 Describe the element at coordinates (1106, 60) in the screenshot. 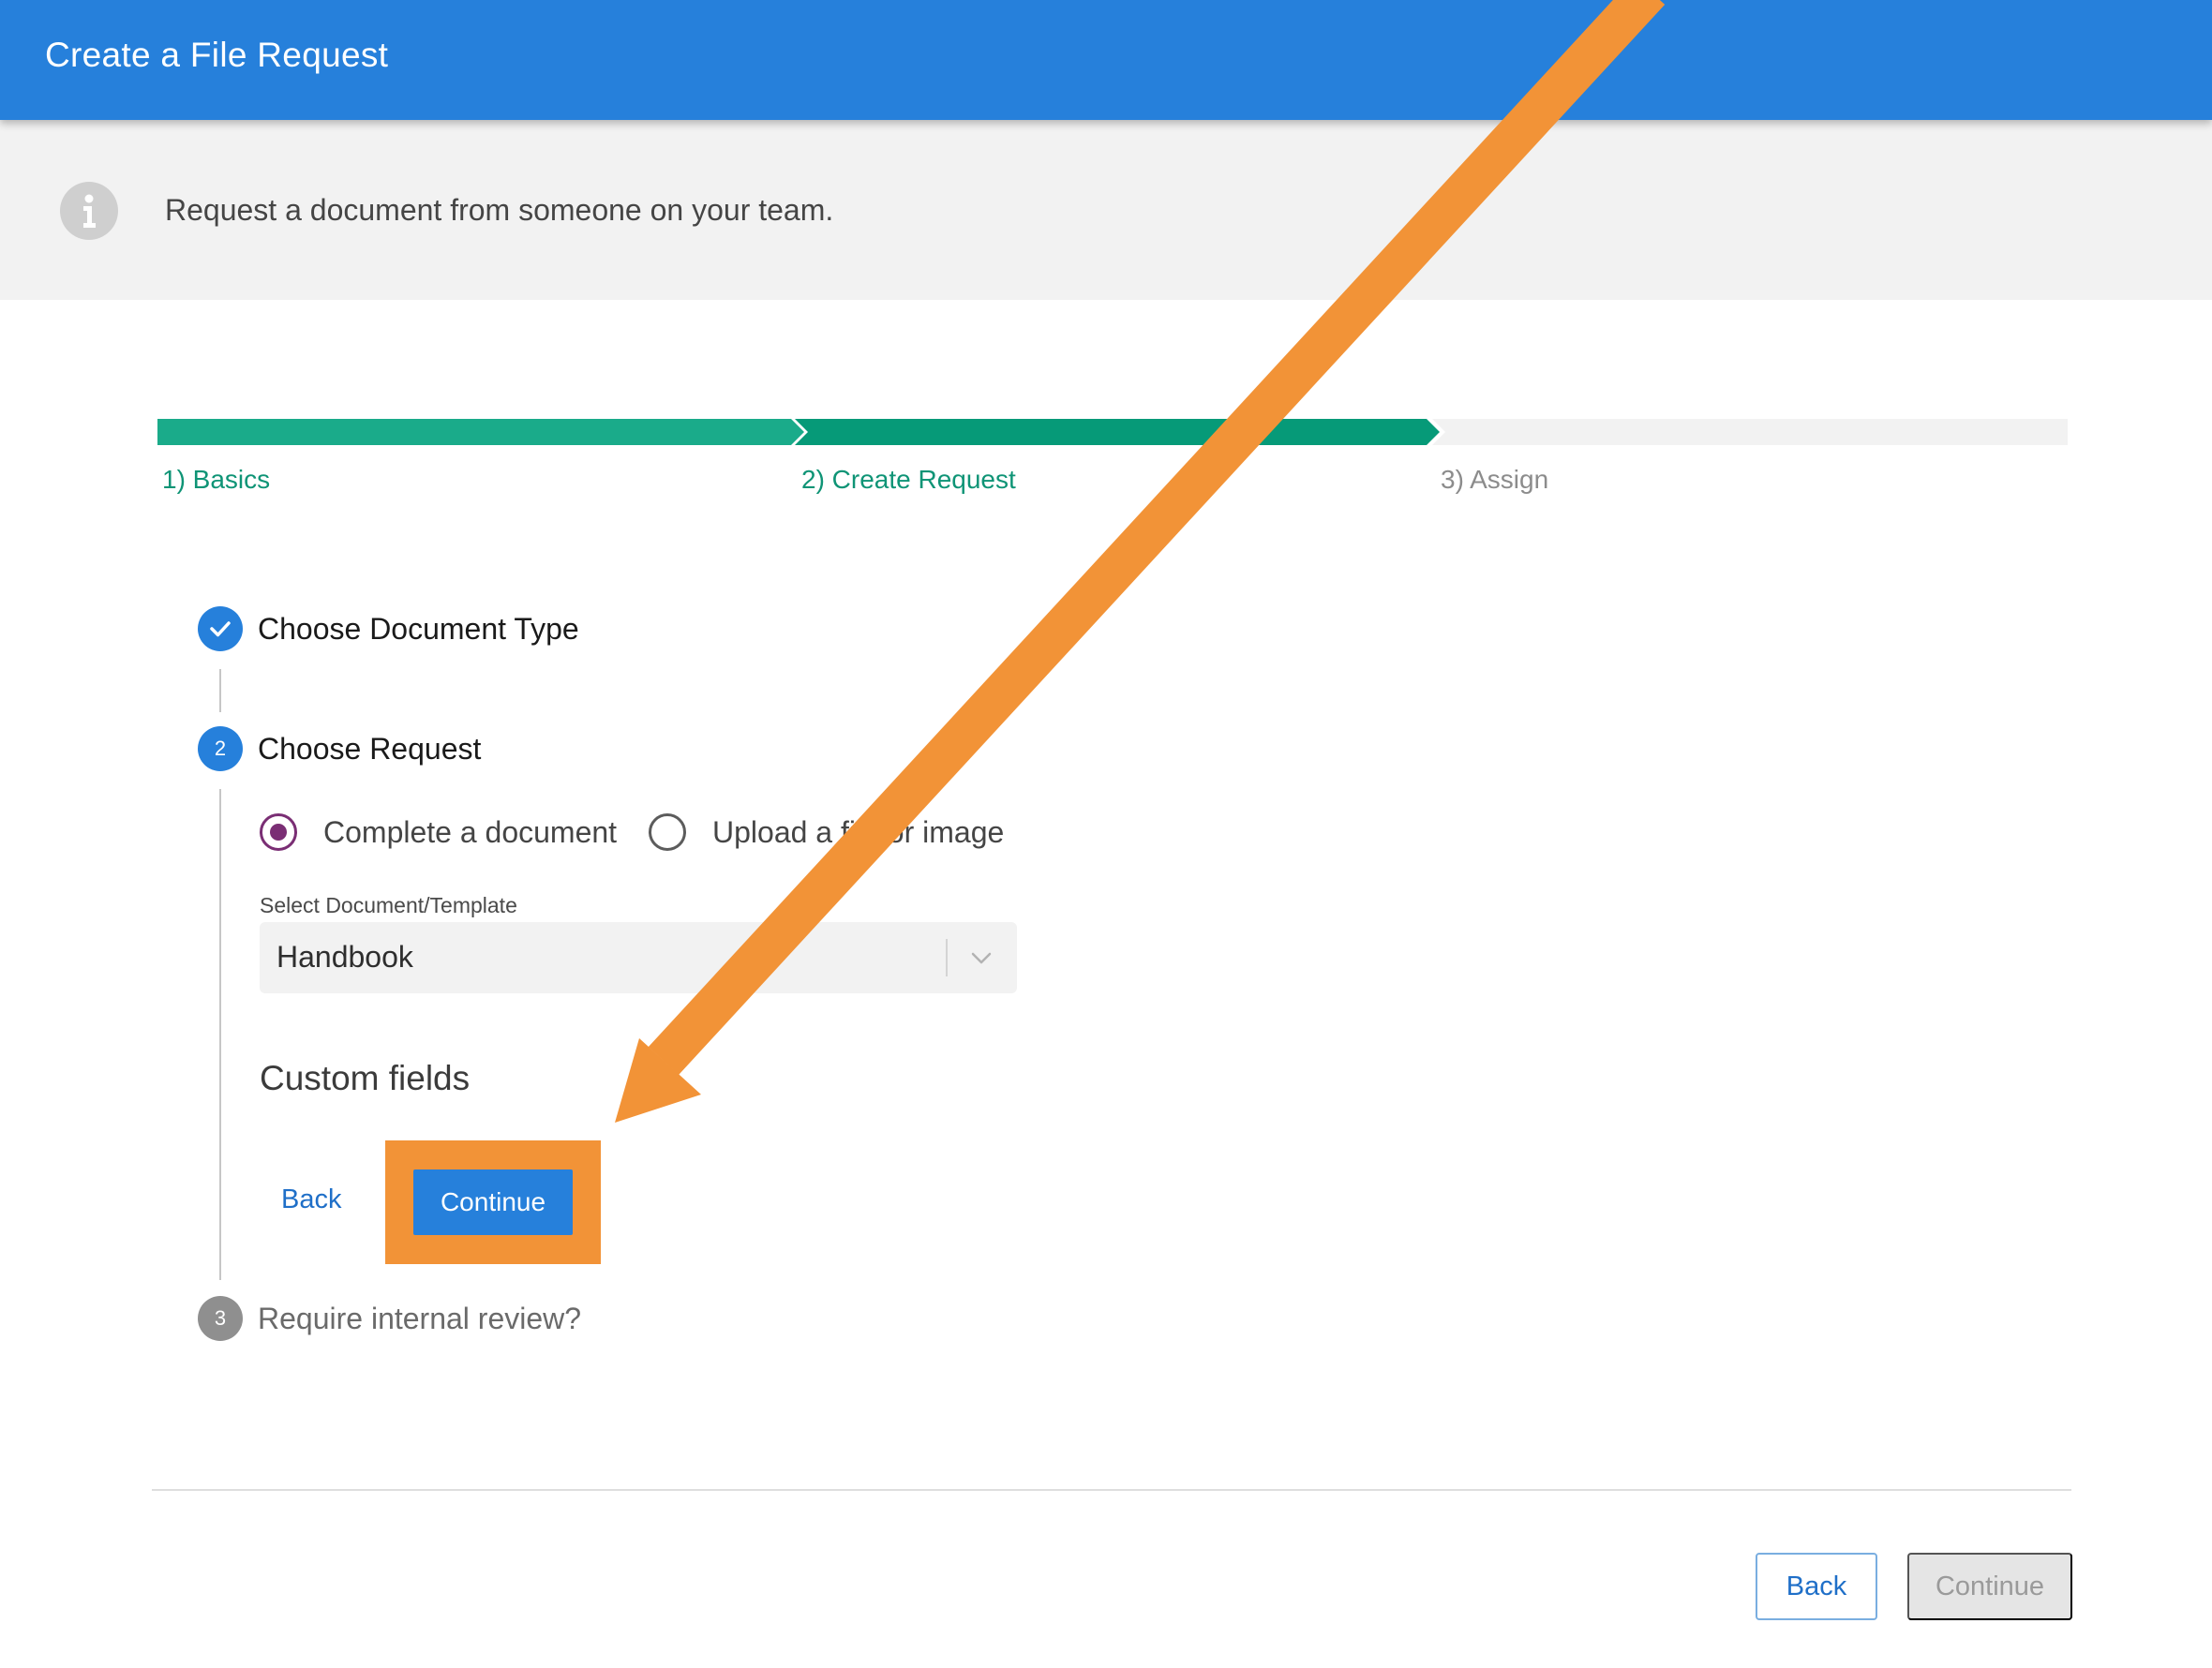

I see `app-header: Create a File Request` at that location.